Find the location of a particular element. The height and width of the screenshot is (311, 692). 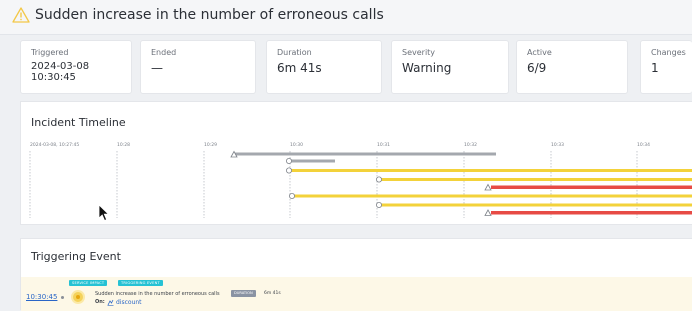

tick-label: 10:29 is located at coordinates (210, 145).